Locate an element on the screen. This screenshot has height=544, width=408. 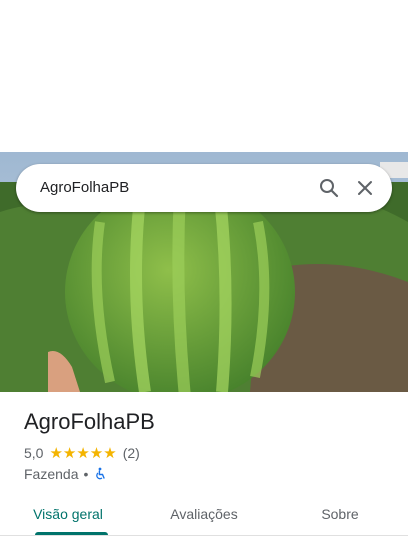
search-input: AgroFolhaPB is located at coordinates (84, 188).